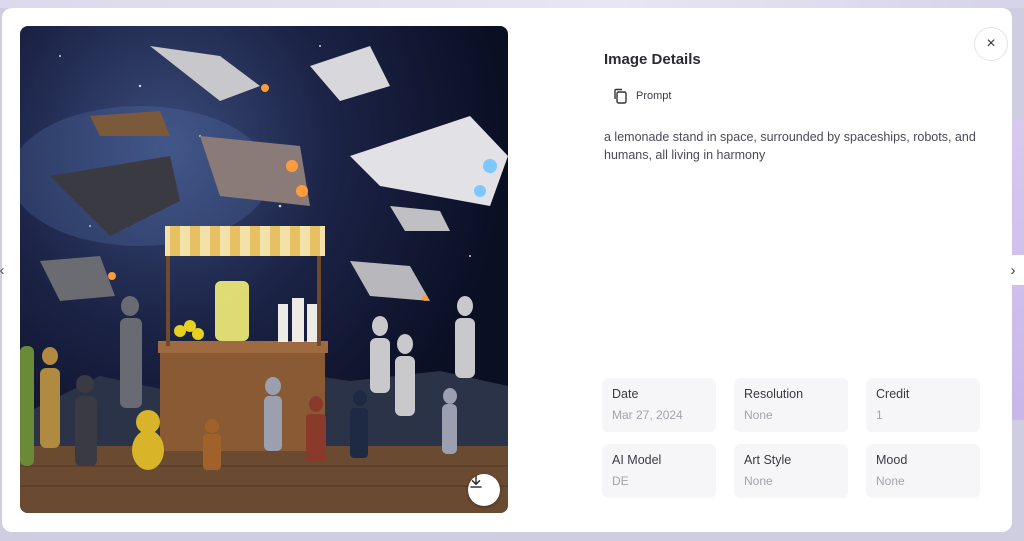 The height and width of the screenshot is (541, 1024). Describe the element at coordinates (923, 471) in the screenshot. I see `meta-card-mood: Mood None` at that location.